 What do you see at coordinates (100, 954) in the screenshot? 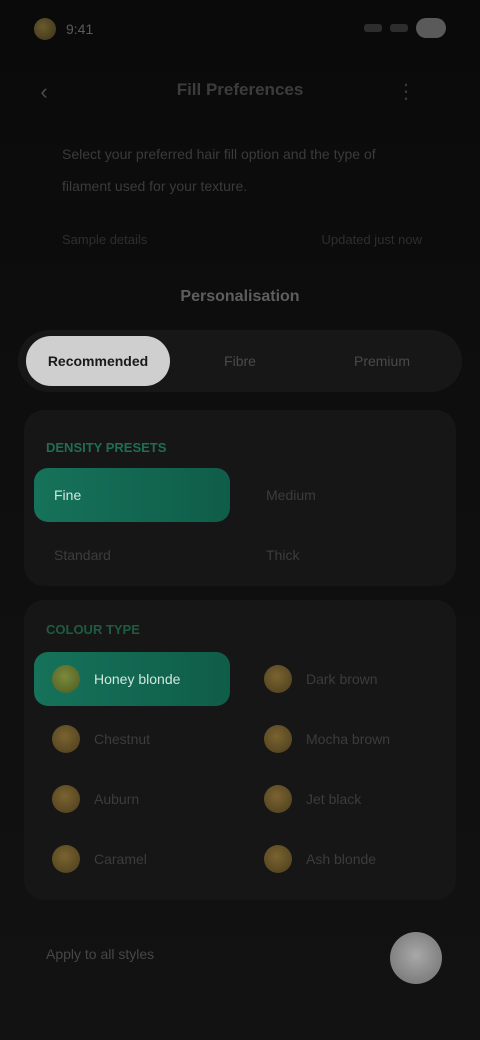
I see `apply-all-label: Apply to all styles` at bounding box center [100, 954].